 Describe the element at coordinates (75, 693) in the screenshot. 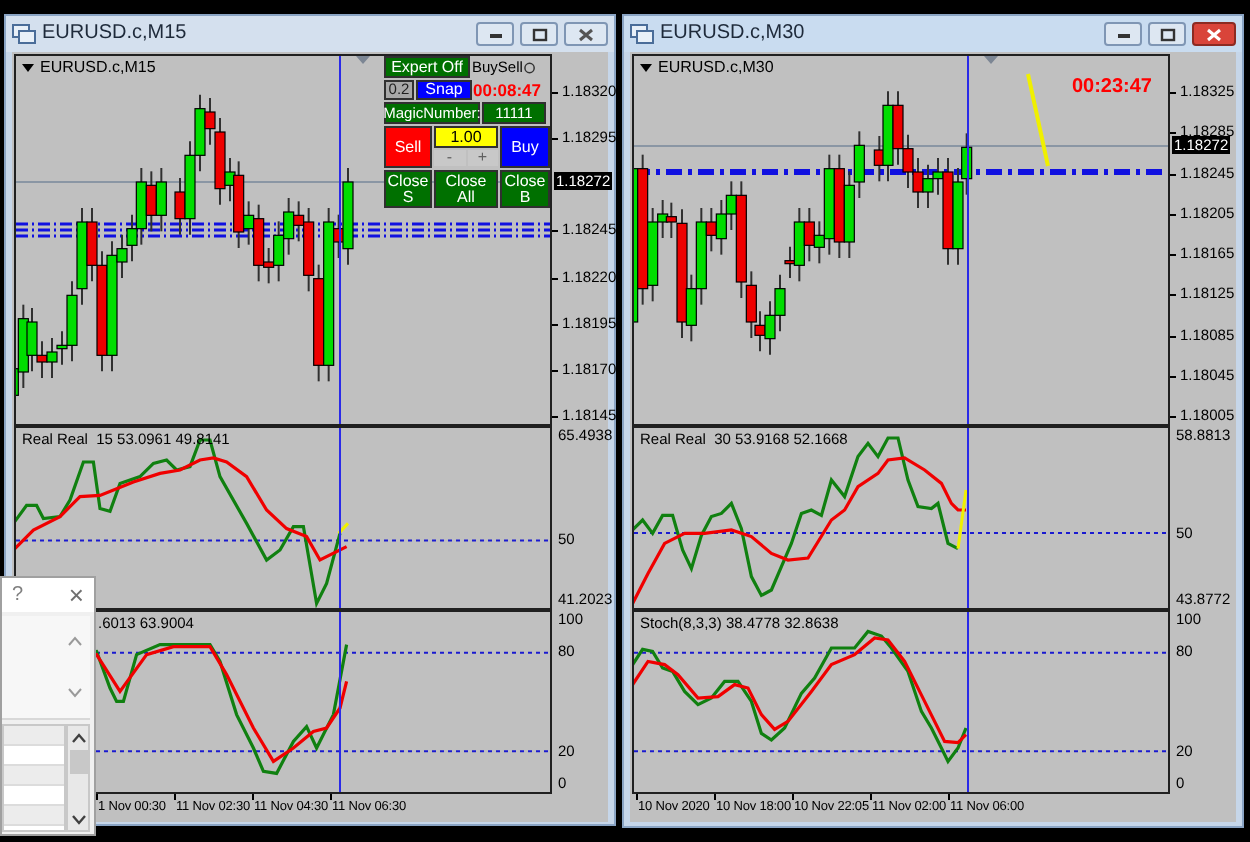

I see `chevron-down-icon` at that location.